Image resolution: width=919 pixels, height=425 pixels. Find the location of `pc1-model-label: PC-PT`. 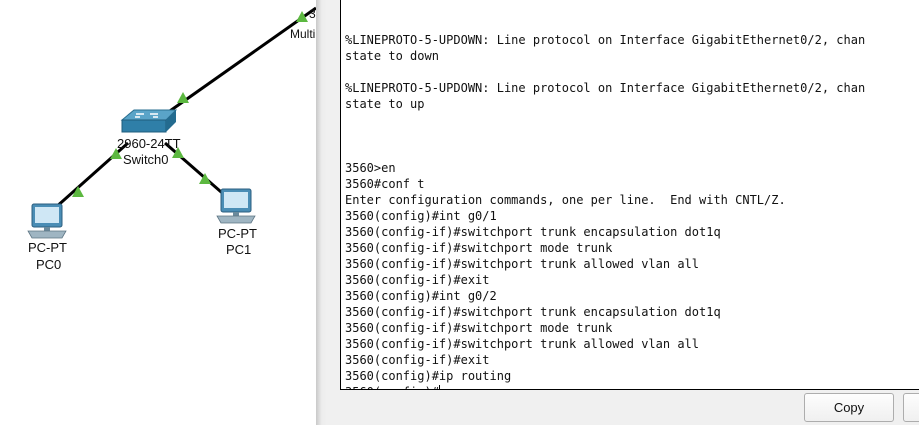

pc1-model-label: PC-PT is located at coordinates (237, 233).